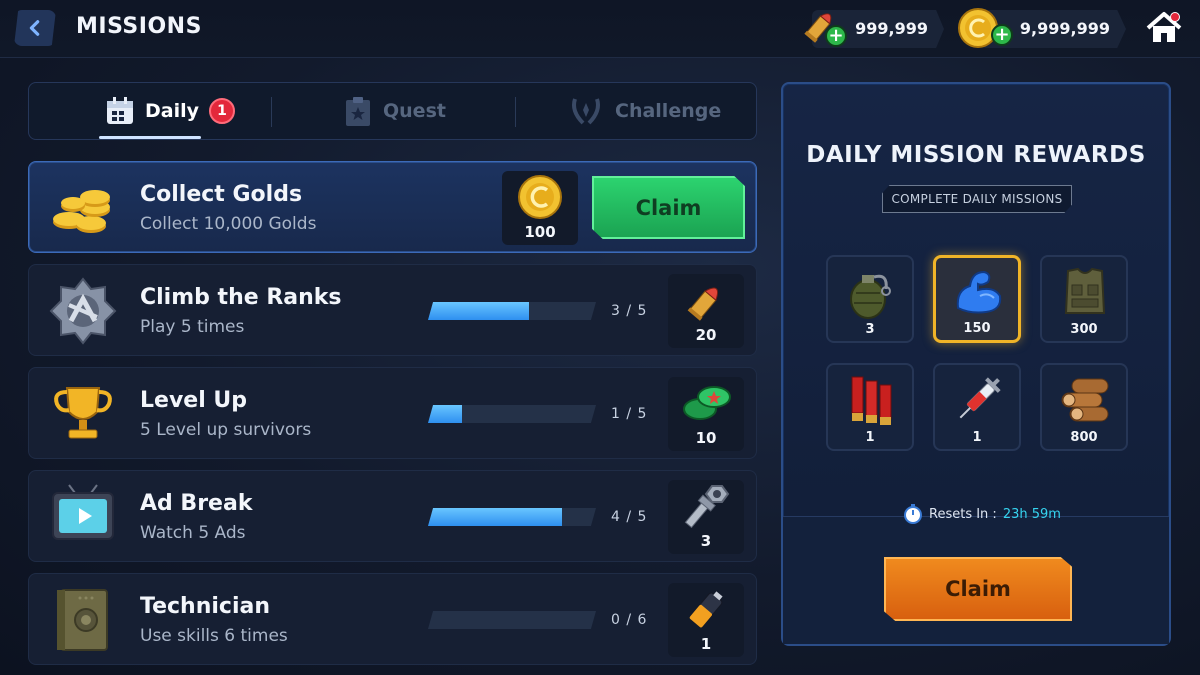  I want to click on gold-coin-stack-icon, so click(81, 211).